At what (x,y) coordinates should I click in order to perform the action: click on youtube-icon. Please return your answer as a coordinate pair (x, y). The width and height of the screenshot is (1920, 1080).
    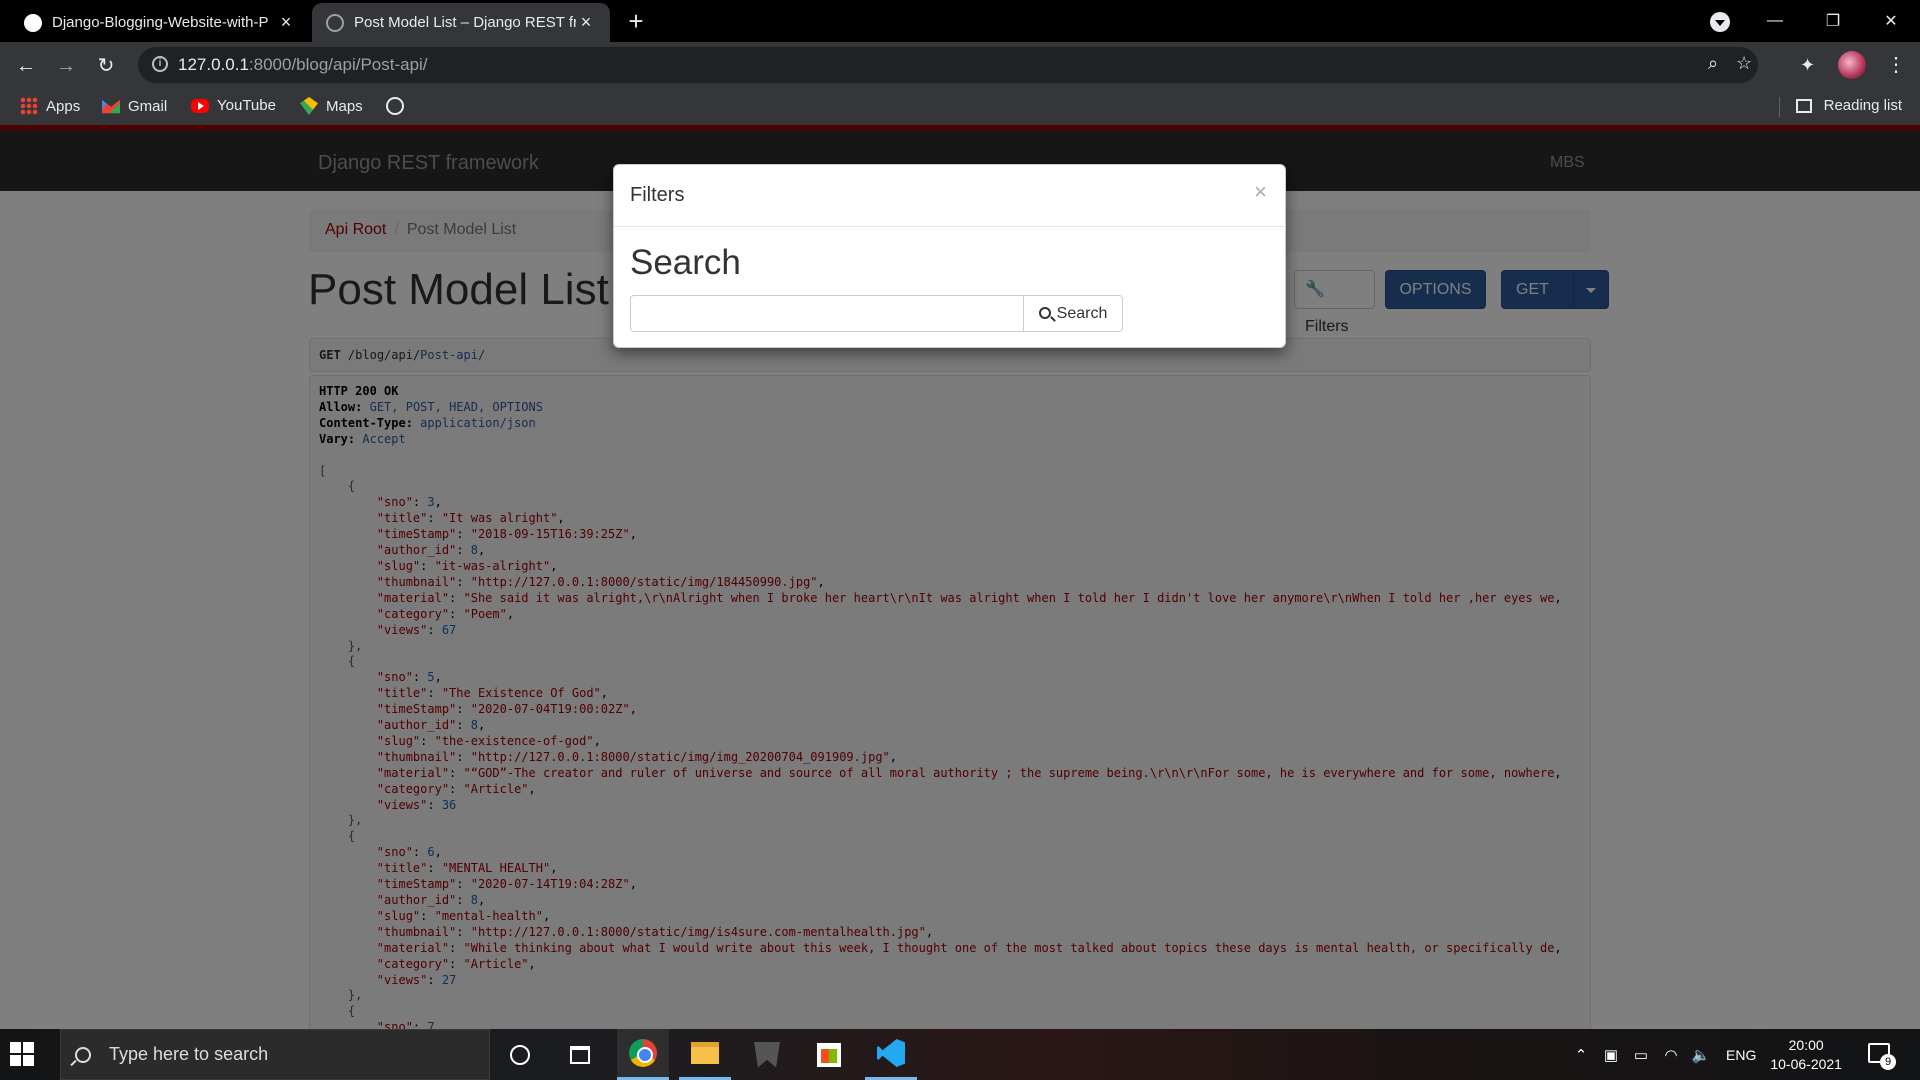
    Looking at the image, I should click on (200, 105).